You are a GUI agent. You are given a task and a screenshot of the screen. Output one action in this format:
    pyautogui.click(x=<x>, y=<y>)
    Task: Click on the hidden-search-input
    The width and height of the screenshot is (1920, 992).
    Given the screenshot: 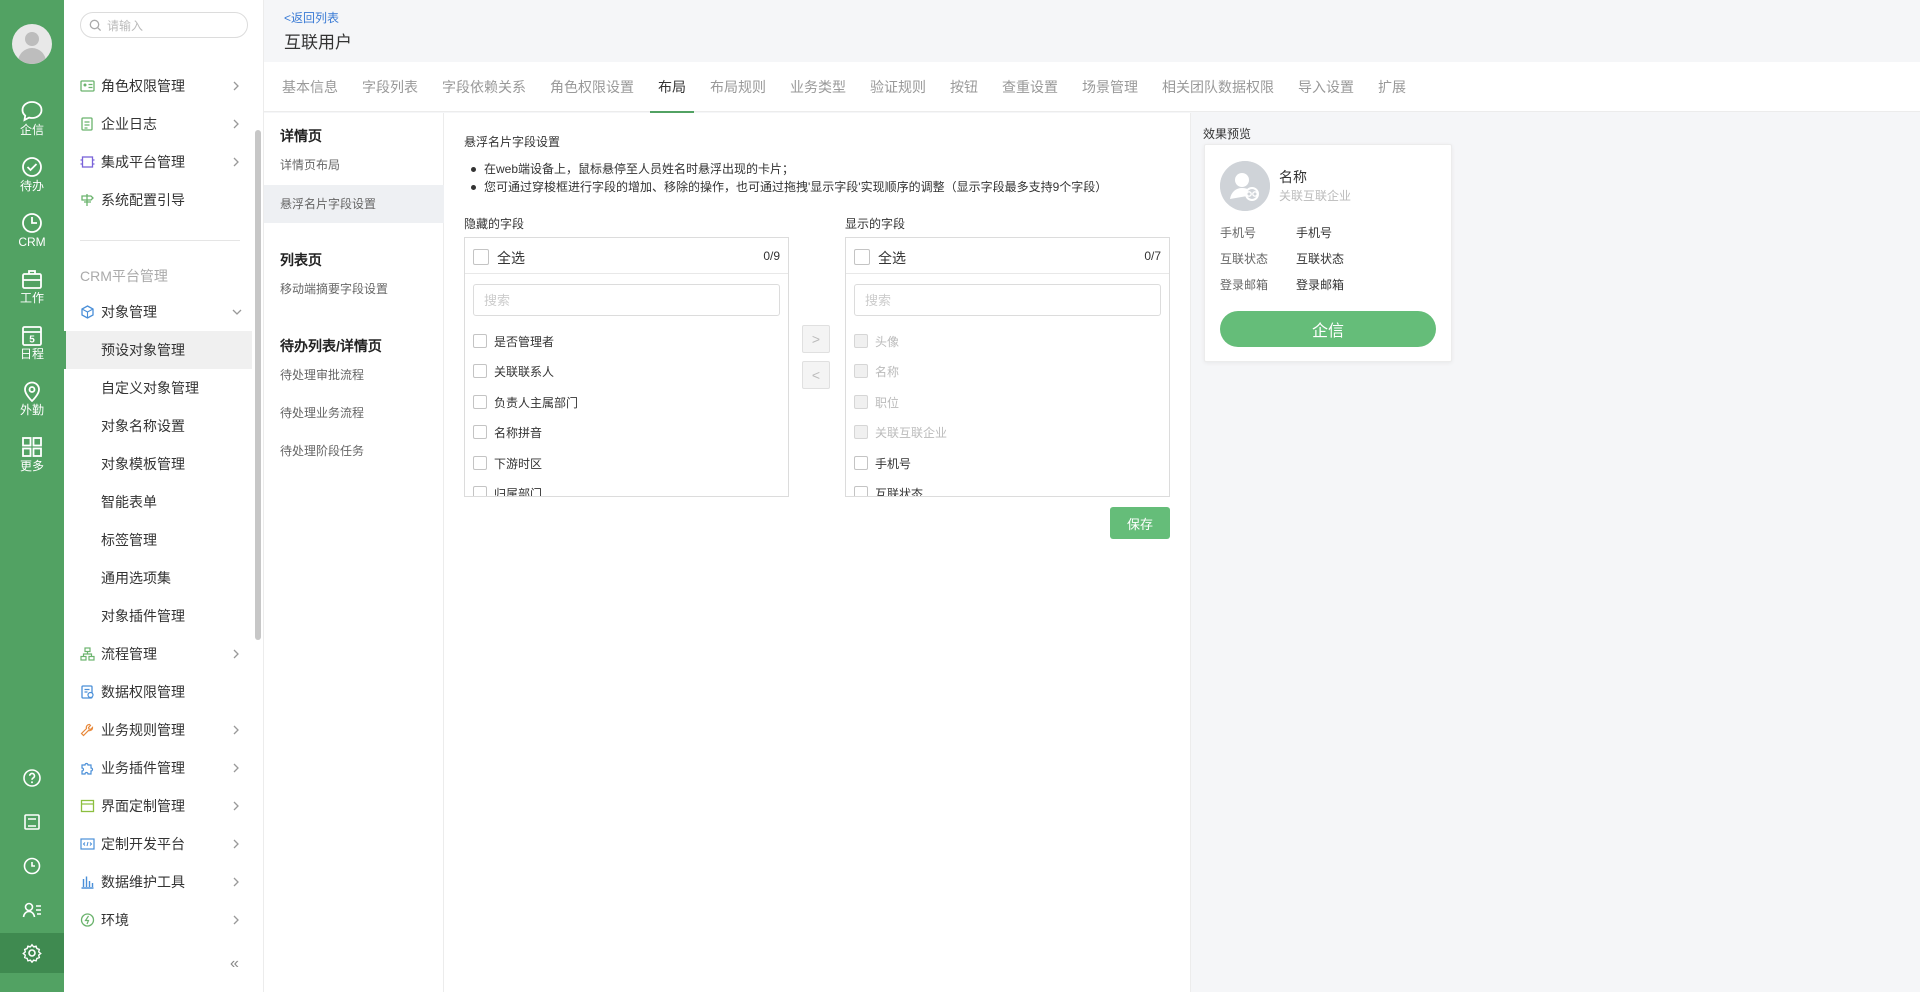 What is the action you would take?
    pyautogui.click(x=626, y=300)
    